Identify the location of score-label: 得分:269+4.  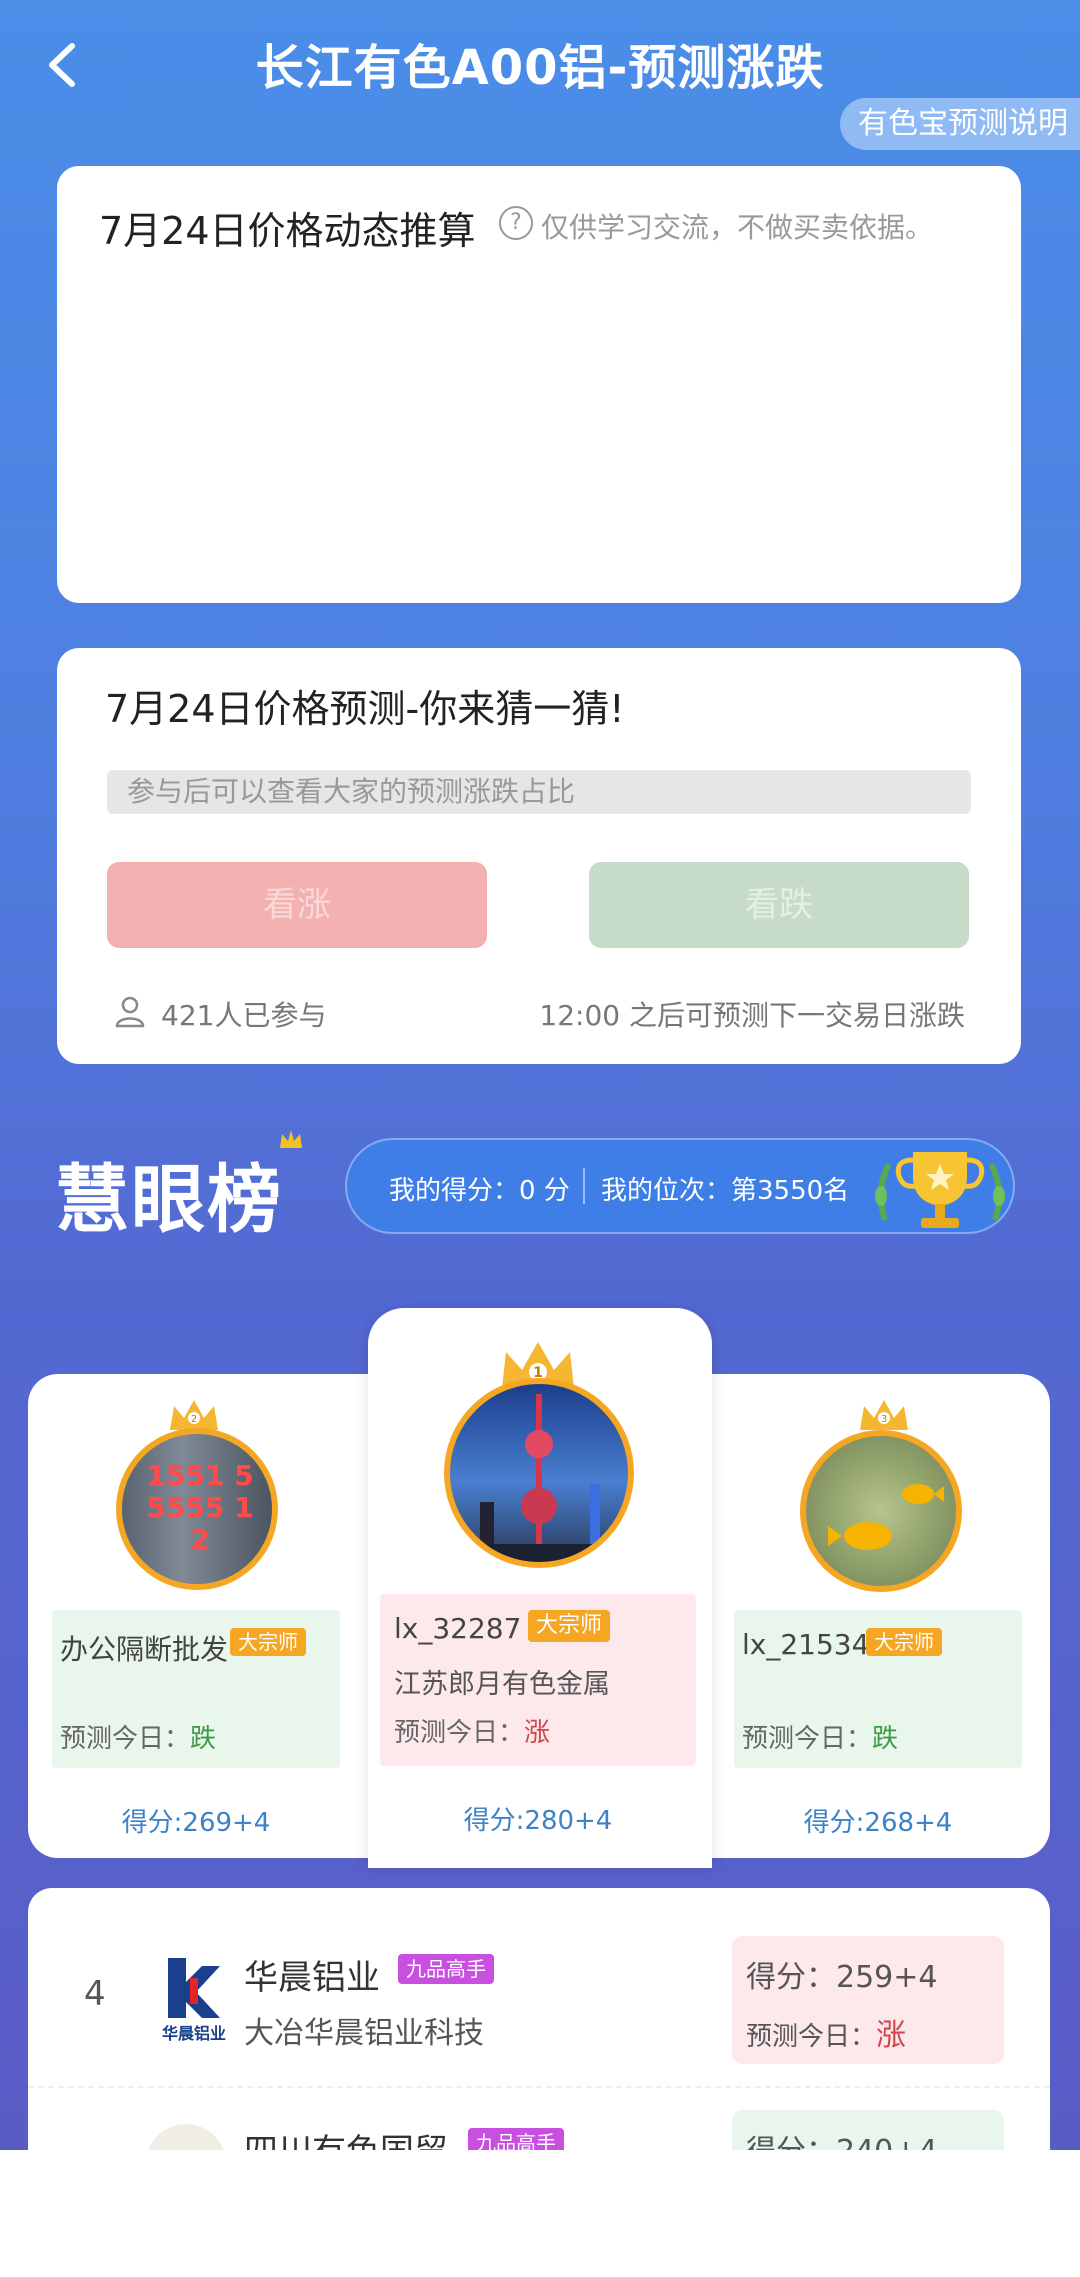
(196, 1823).